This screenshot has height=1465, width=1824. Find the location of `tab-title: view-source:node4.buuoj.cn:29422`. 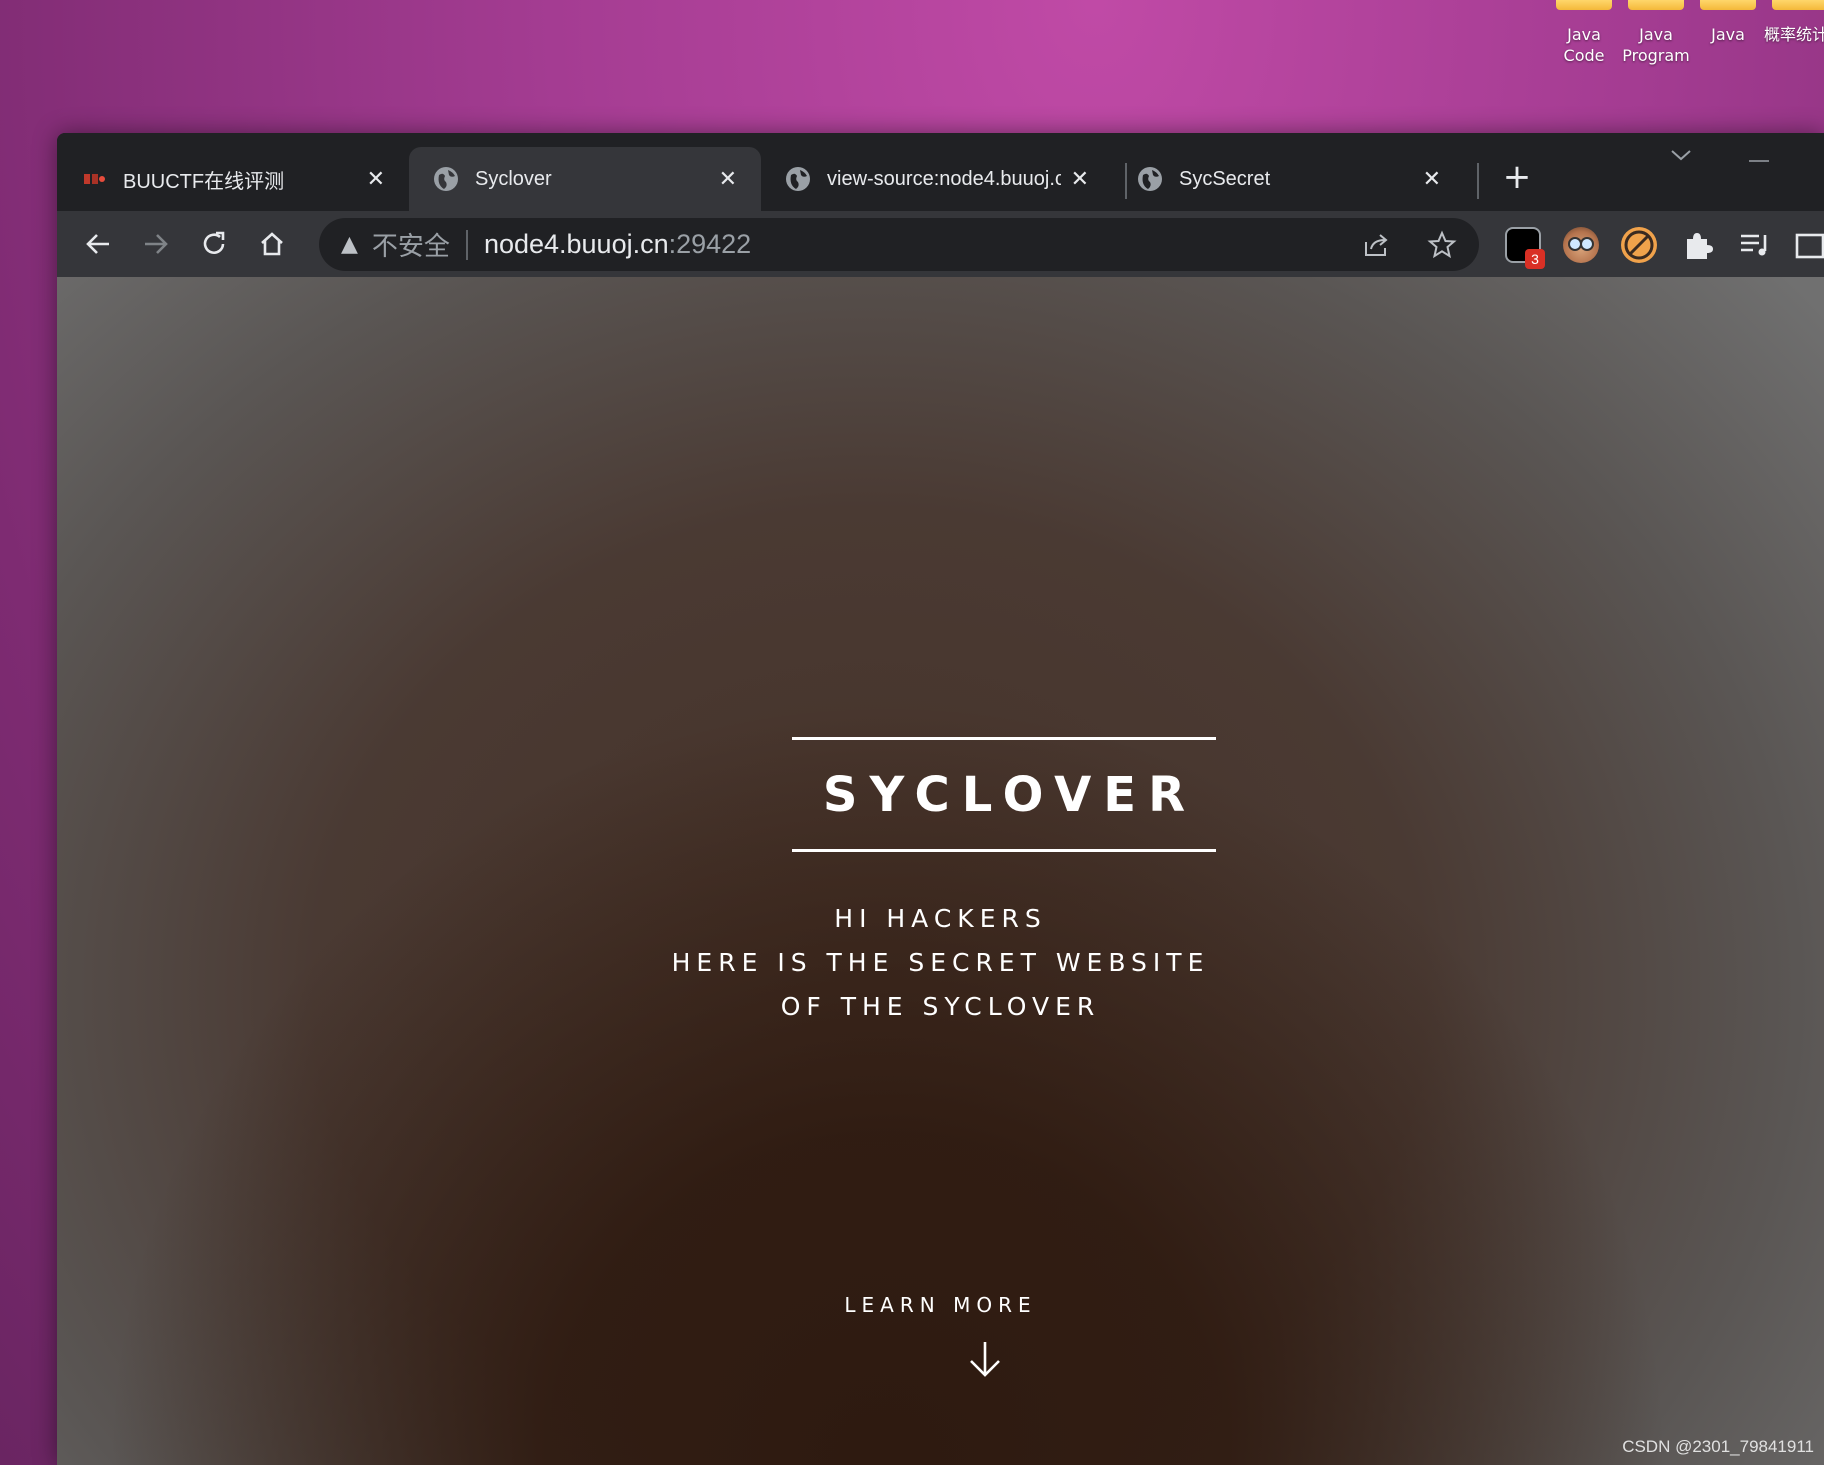

tab-title: view-source:node4.buuoj.cn:29422 is located at coordinates (944, 178).